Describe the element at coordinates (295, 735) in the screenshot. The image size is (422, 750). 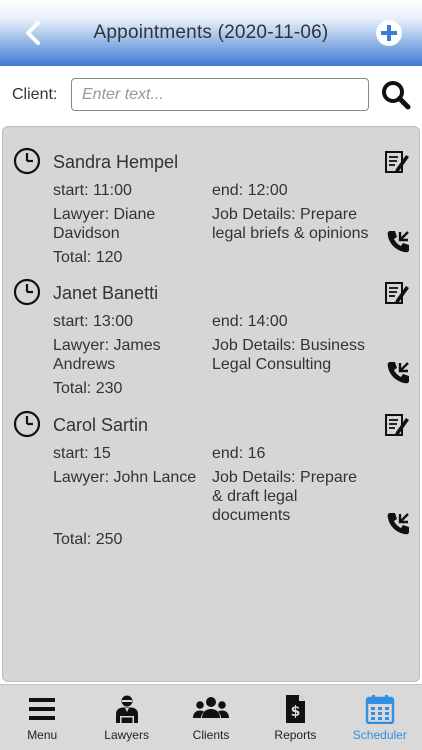
I see `tab-label: Reports` at that location.